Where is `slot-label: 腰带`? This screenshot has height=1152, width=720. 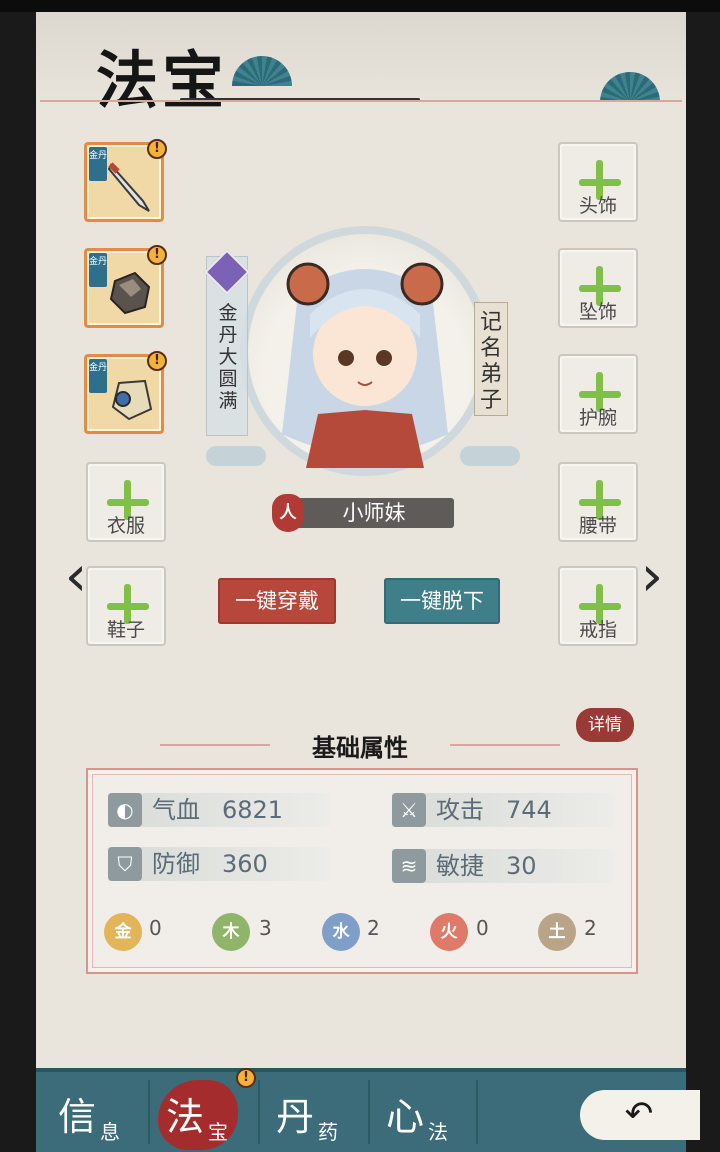 slot-label: 腰带 is located at coordinates (597, 526).